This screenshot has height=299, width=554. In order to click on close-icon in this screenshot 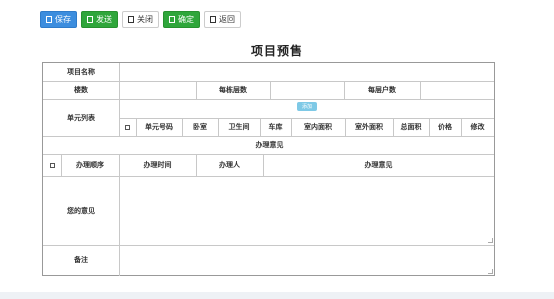, I will do `click(131, 19)`.